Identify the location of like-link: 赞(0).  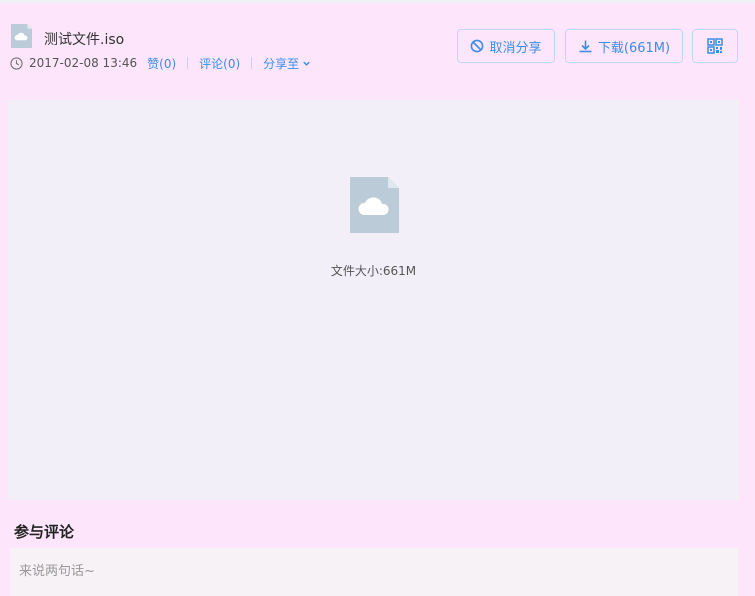
(161, 63).